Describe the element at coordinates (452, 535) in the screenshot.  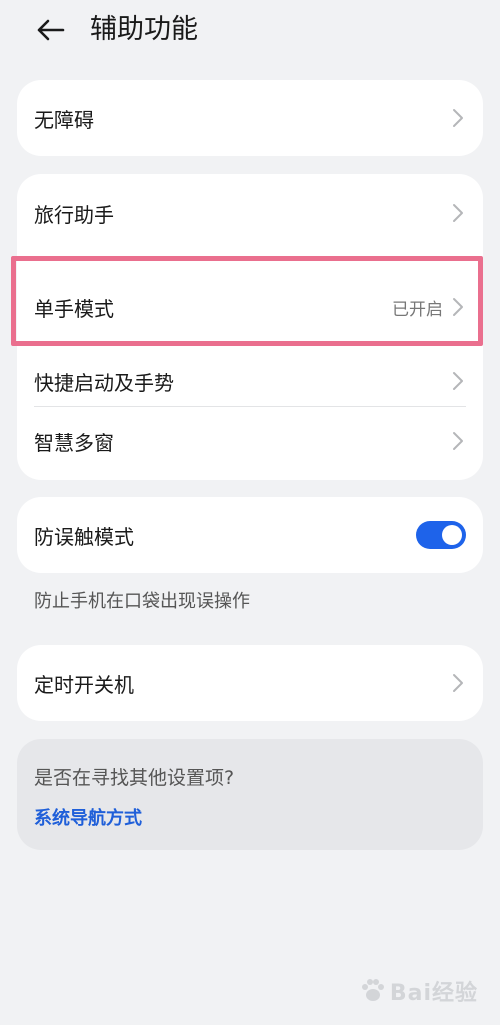
I see `toggle-knob` at that location.